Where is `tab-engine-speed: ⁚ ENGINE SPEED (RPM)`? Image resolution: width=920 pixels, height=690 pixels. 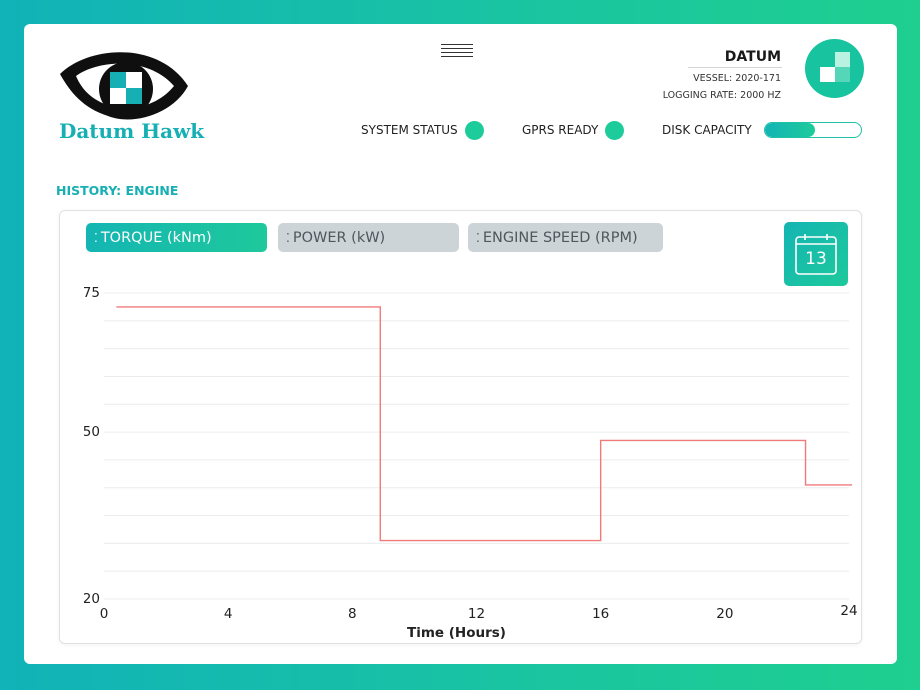
tab-engine-speed: ⁚ ENGINE SPEED (RPM) is located at coordinates (565, 237).